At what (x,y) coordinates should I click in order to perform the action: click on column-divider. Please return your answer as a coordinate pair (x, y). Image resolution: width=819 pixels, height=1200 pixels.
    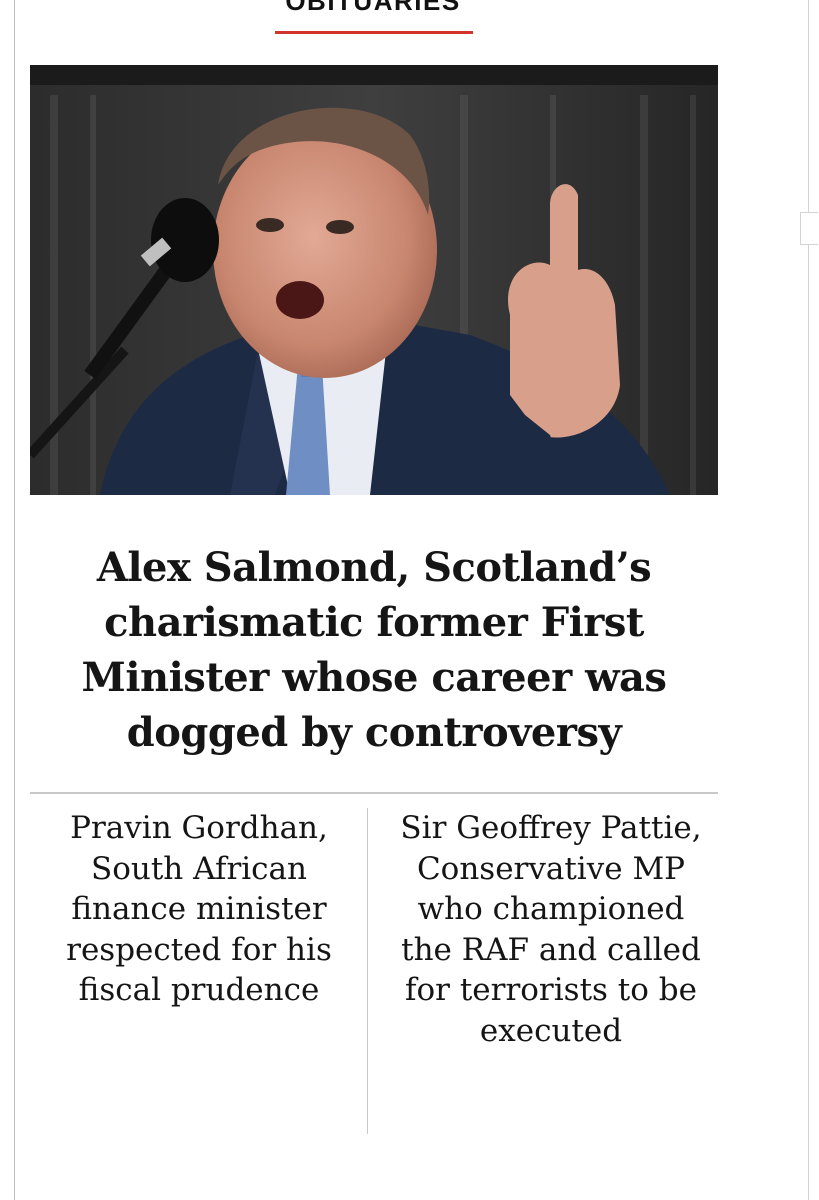
    Looking at the image, I should click on (367, 971).